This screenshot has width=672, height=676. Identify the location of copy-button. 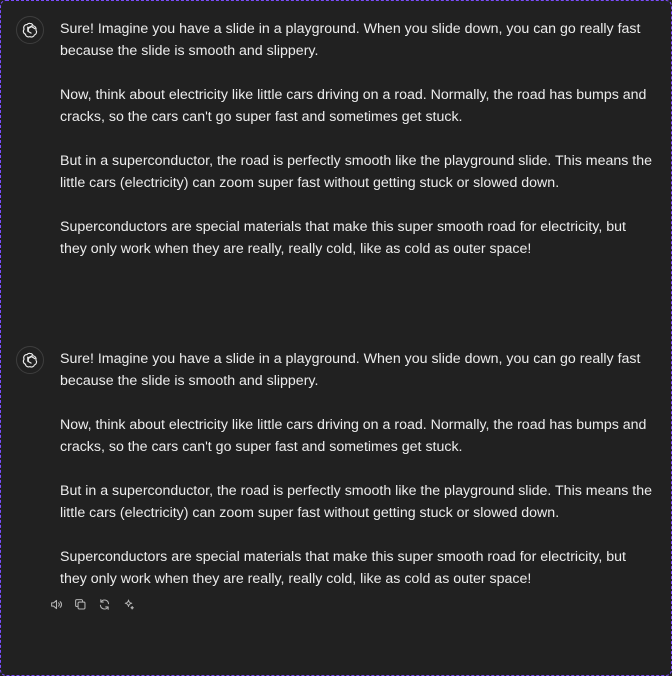
(80, 604).